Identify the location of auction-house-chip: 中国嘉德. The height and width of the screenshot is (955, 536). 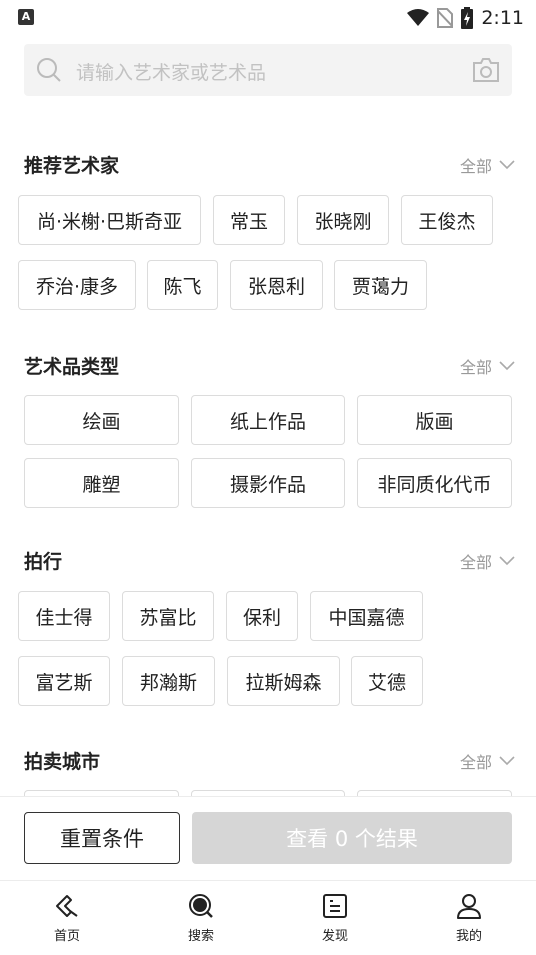
(366, 616).